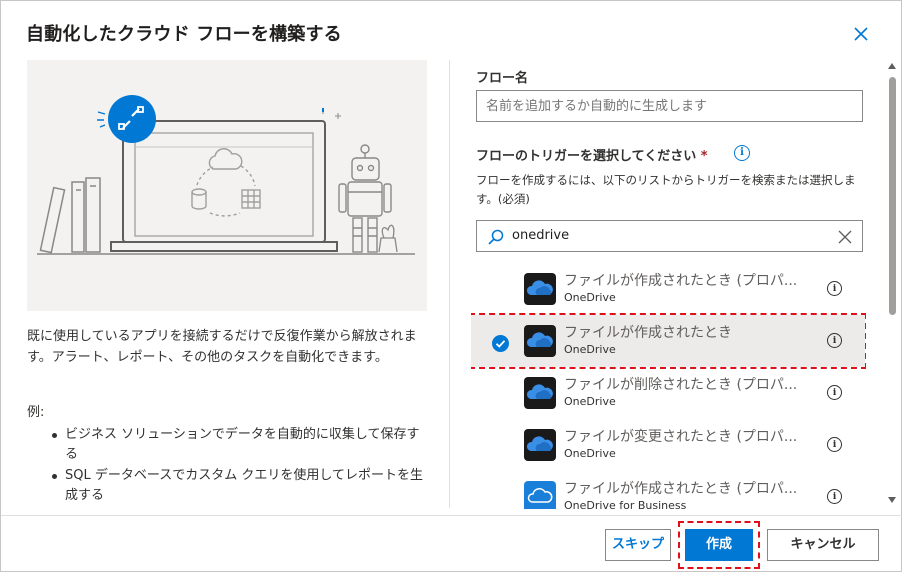 Image resolution: width=902 pixels, height=572 pixels. What do you see at coordinates (244, 485) in the screenshot?
I see `example-item-text: SQL データベースでカスタム クエリを使用してレポートを生成する` at bounding box center [244, 485].